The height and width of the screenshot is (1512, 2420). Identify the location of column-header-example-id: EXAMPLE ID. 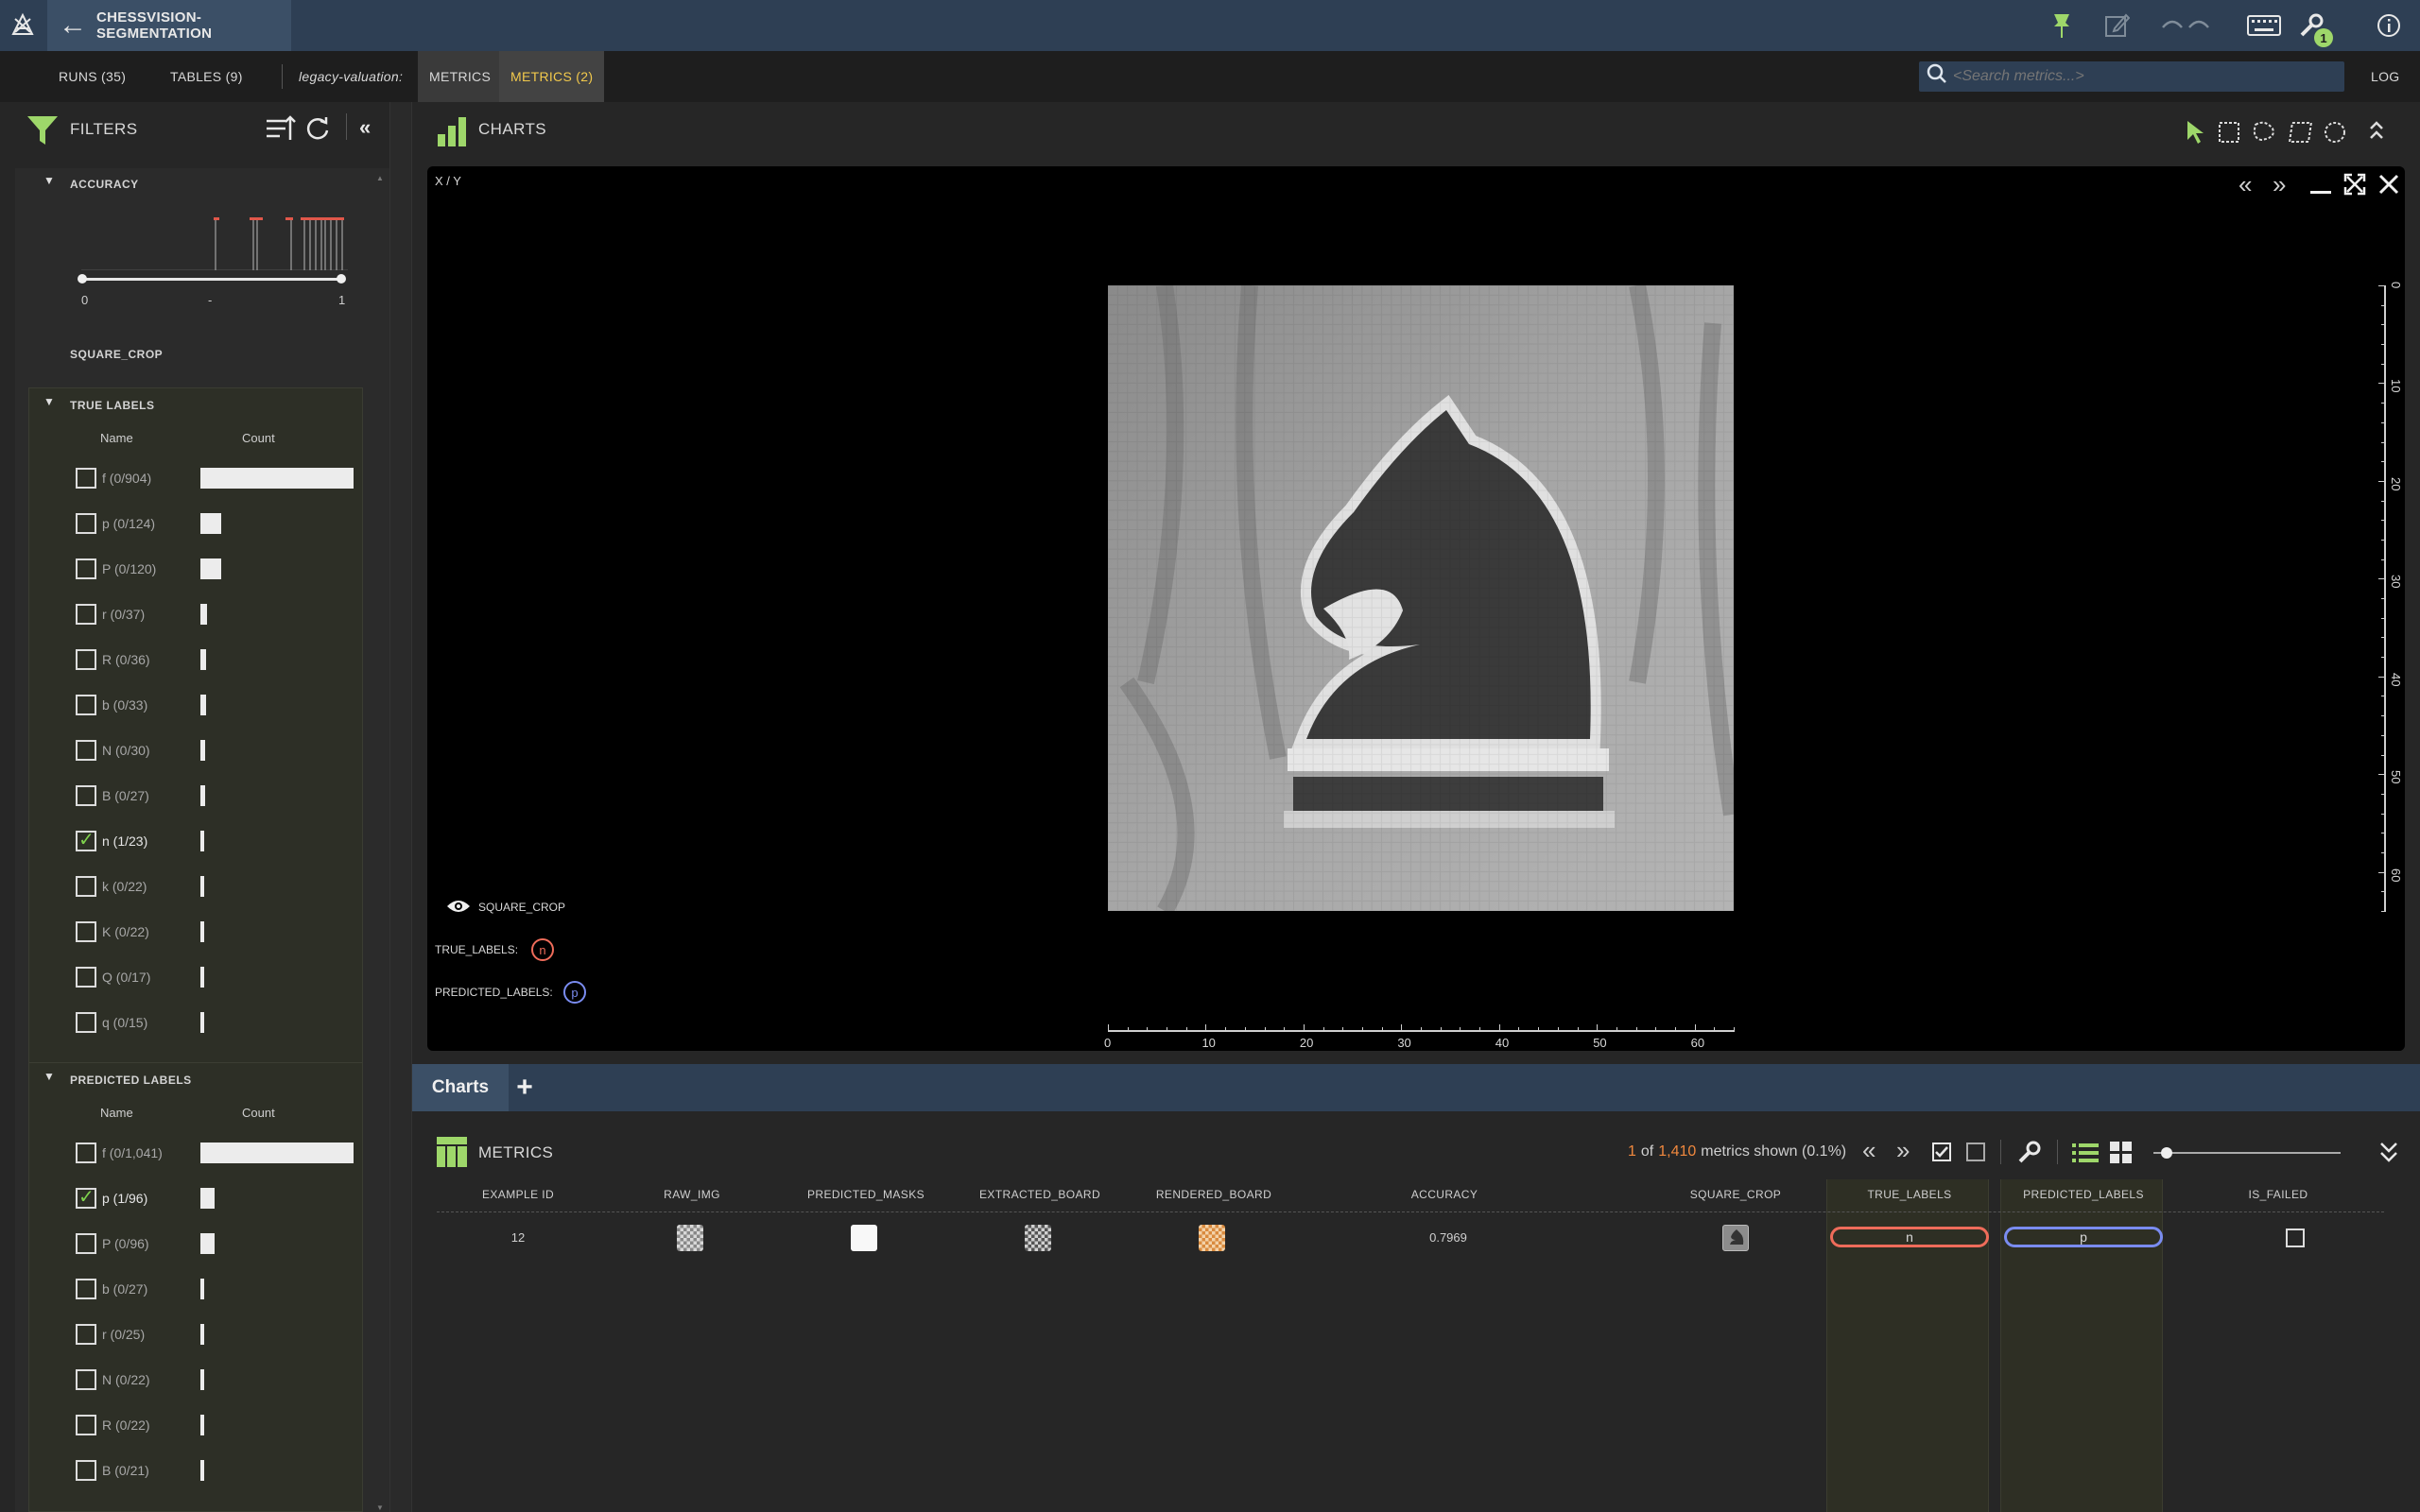
(518, 1194).